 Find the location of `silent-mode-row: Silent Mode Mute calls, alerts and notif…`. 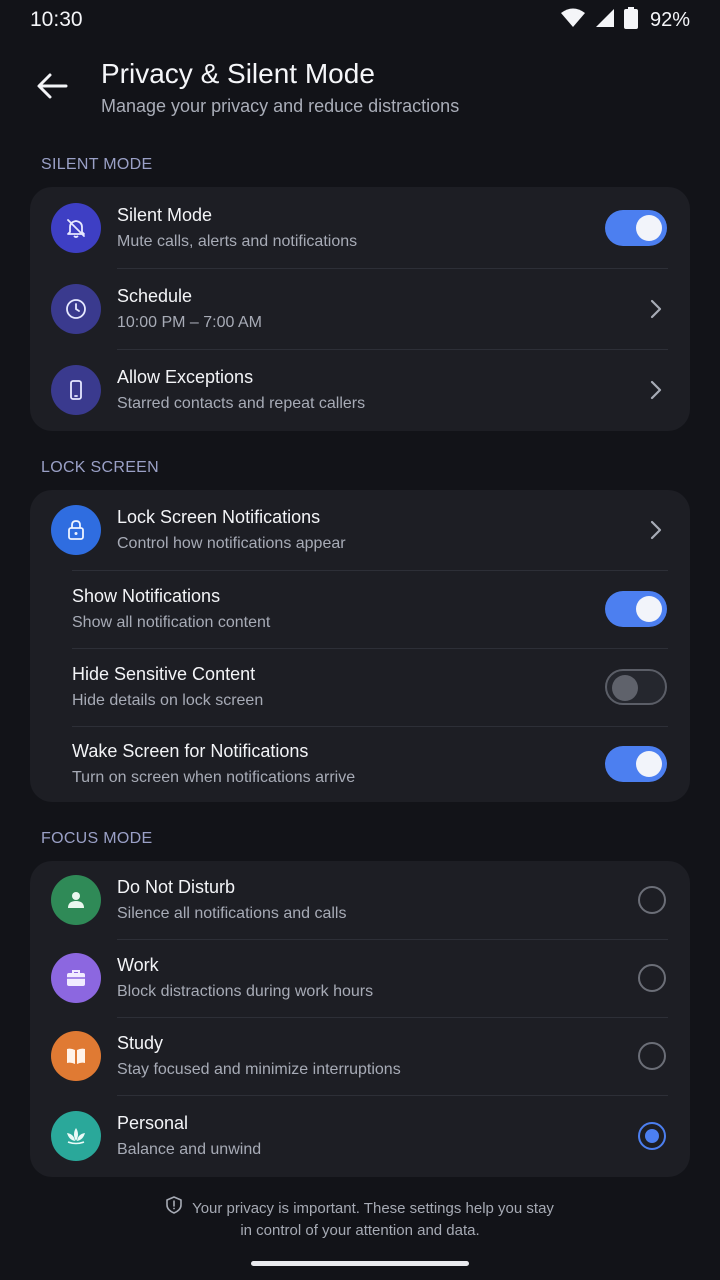

silent-mode-row: Silent Mode Mute calls, alerts and notif… is located at coordinates (360, 227).